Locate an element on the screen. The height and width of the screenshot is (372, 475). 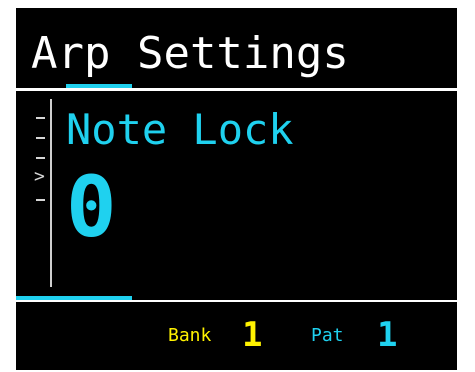
menu-scroll-track is located at coordinates (51, 193).